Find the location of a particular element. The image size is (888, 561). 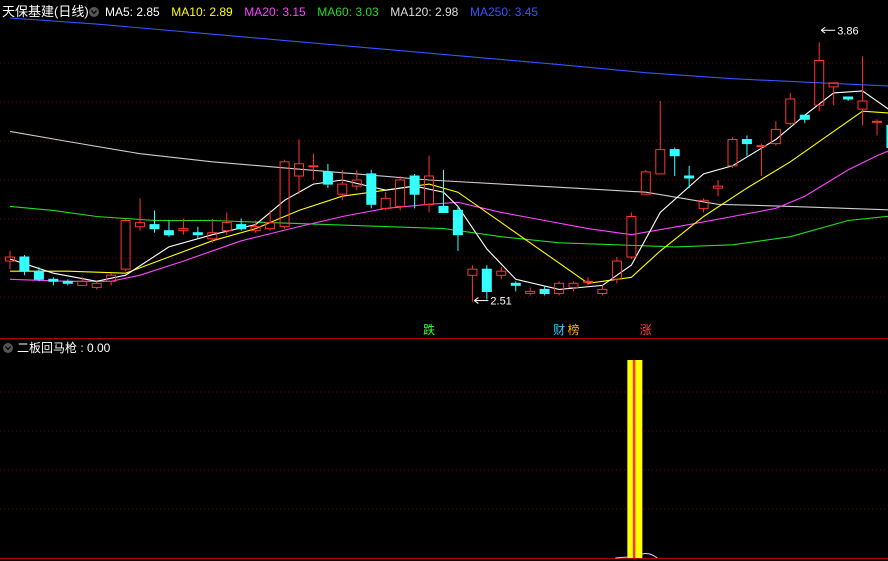

signal-bar-core is located at coordinates (634, 459).